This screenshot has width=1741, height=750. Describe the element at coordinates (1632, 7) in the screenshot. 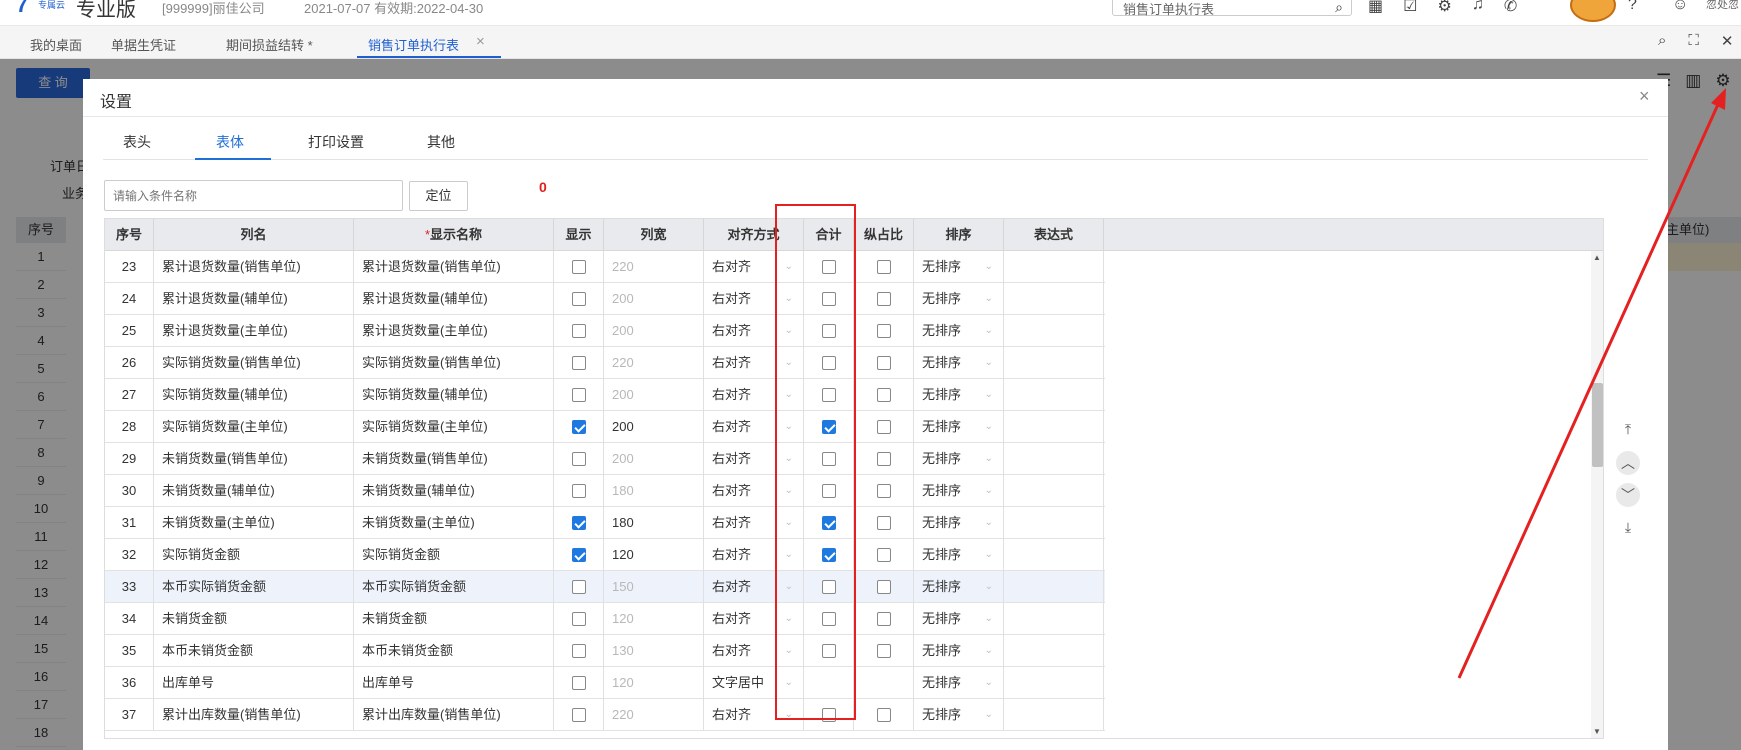

I see `help-icon: ?` at that location.